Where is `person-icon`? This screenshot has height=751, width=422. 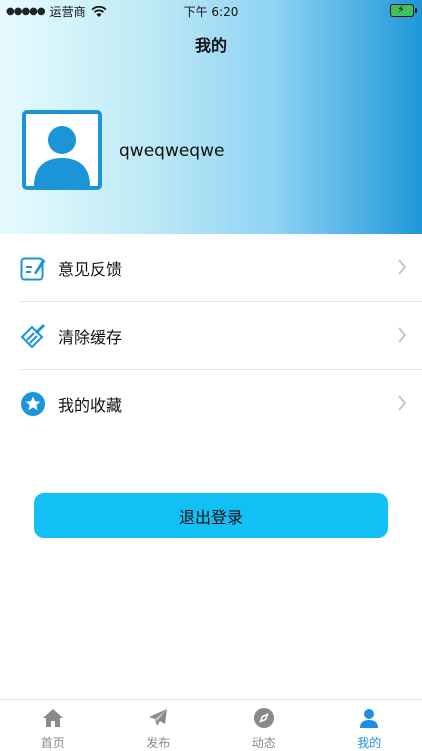
person-icon is located at coordinates (369, 718).